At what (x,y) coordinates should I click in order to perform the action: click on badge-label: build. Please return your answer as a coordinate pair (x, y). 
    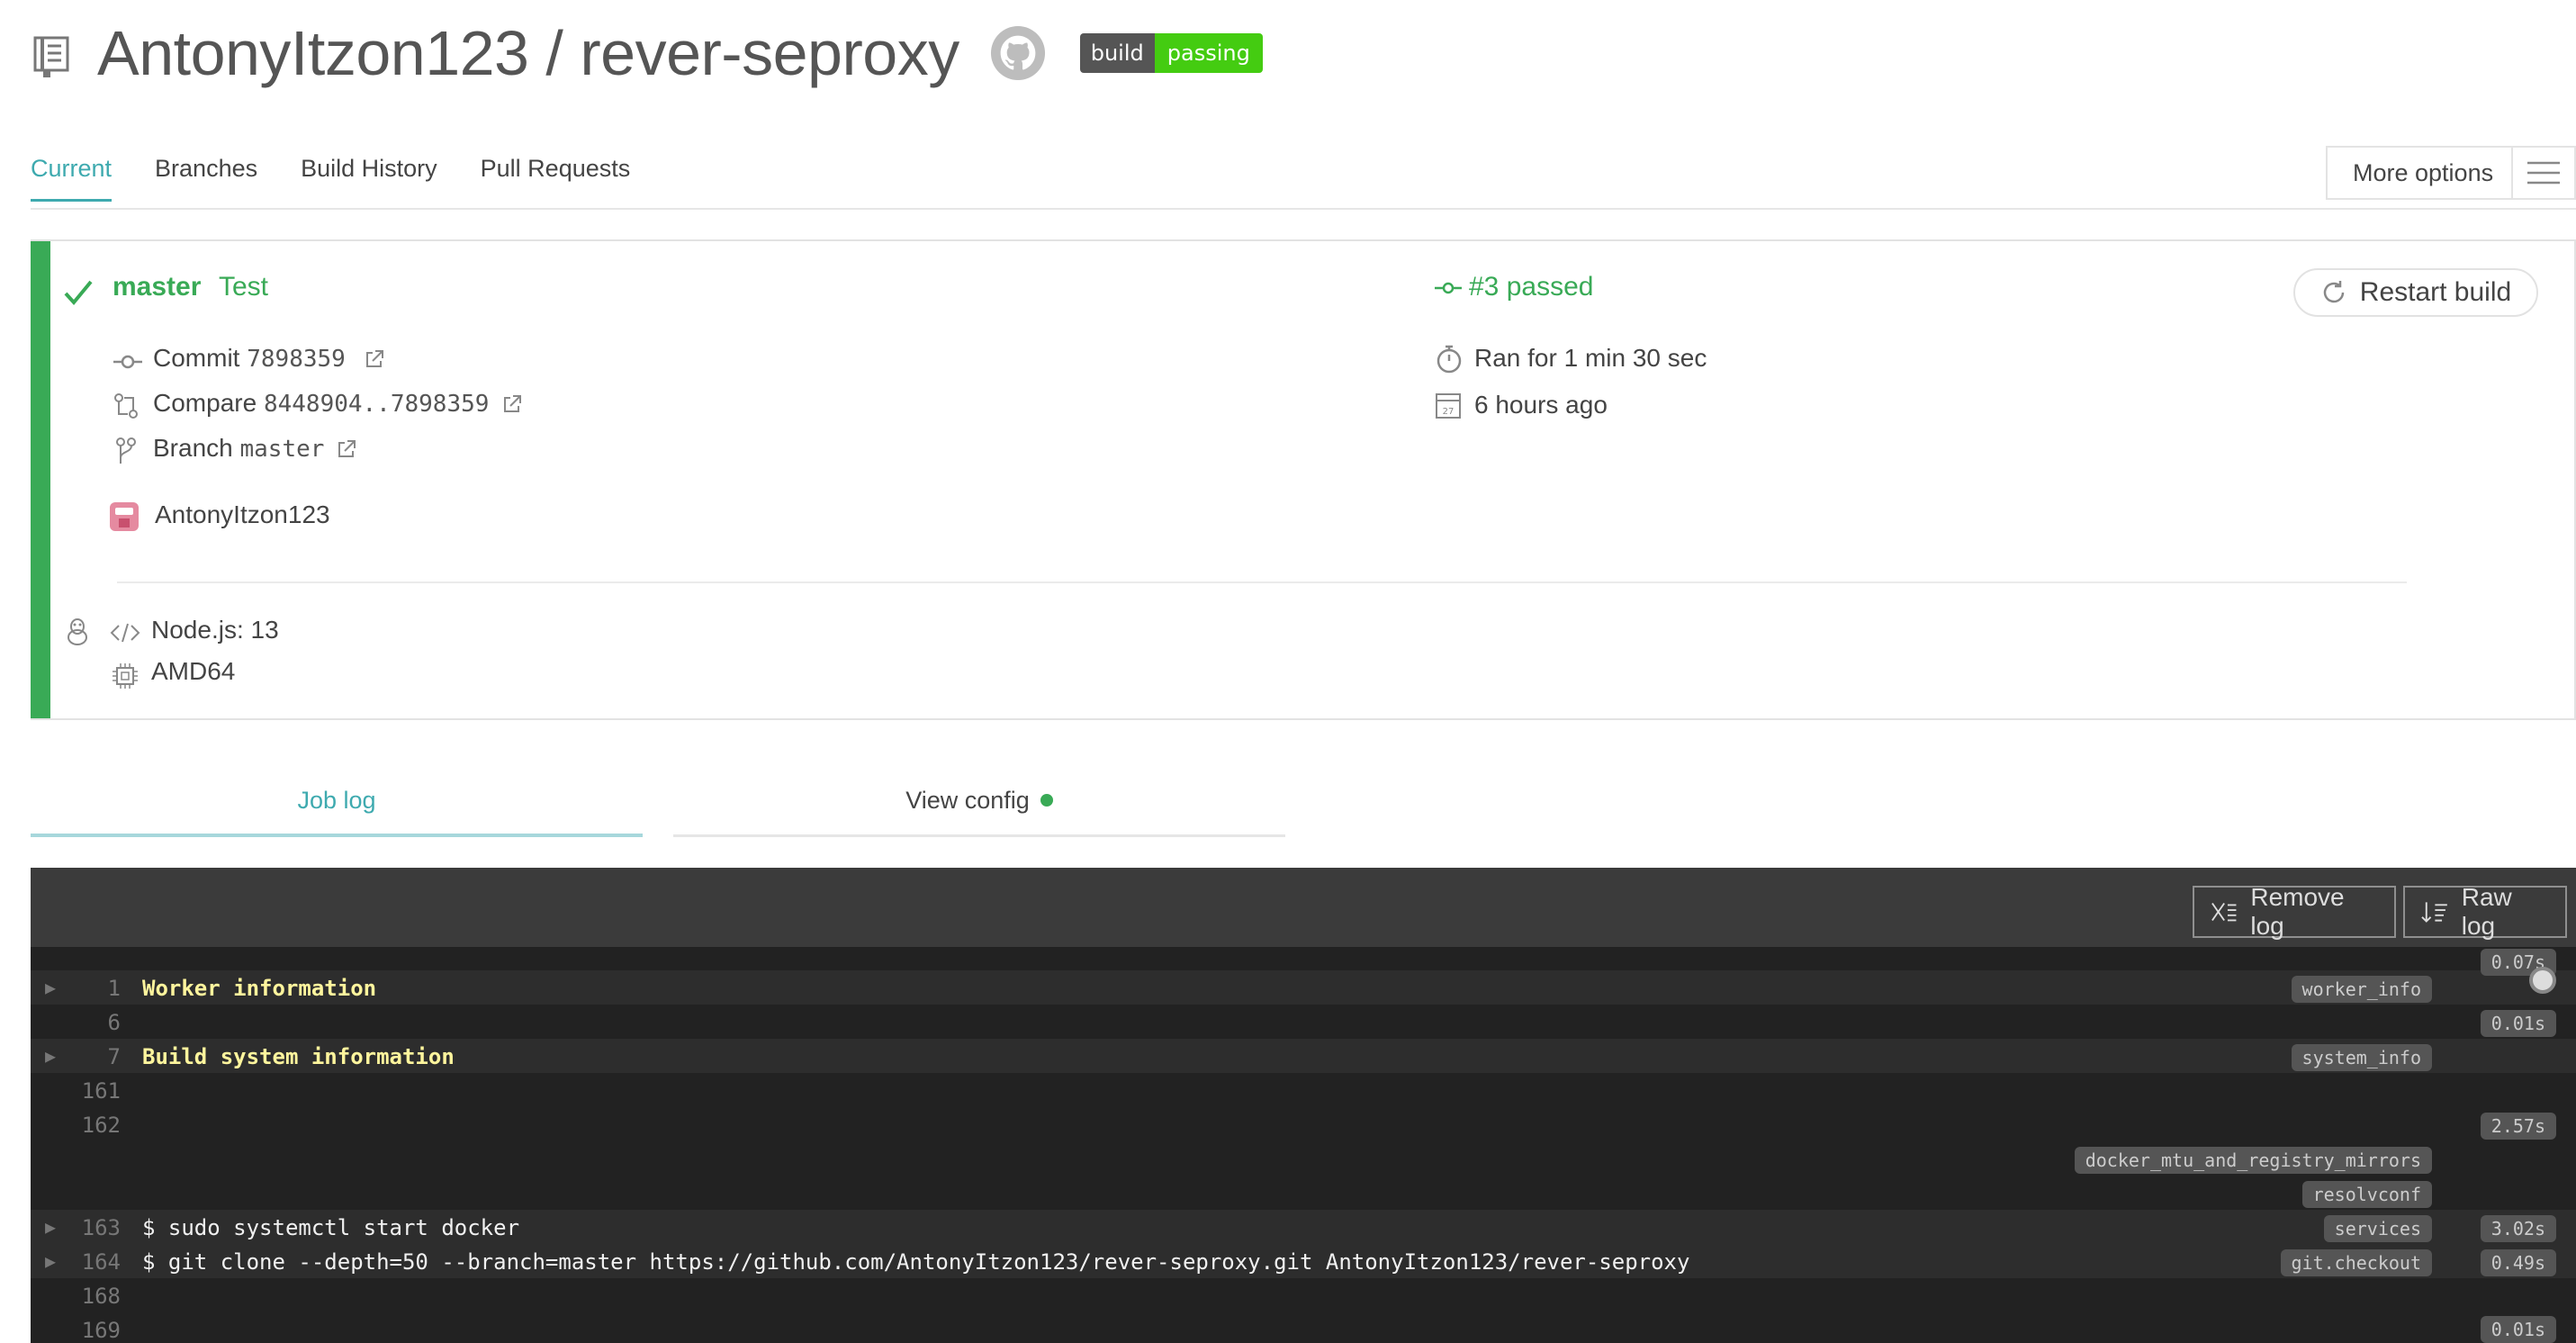
    Looking at the image, I should click on (1117, 53).